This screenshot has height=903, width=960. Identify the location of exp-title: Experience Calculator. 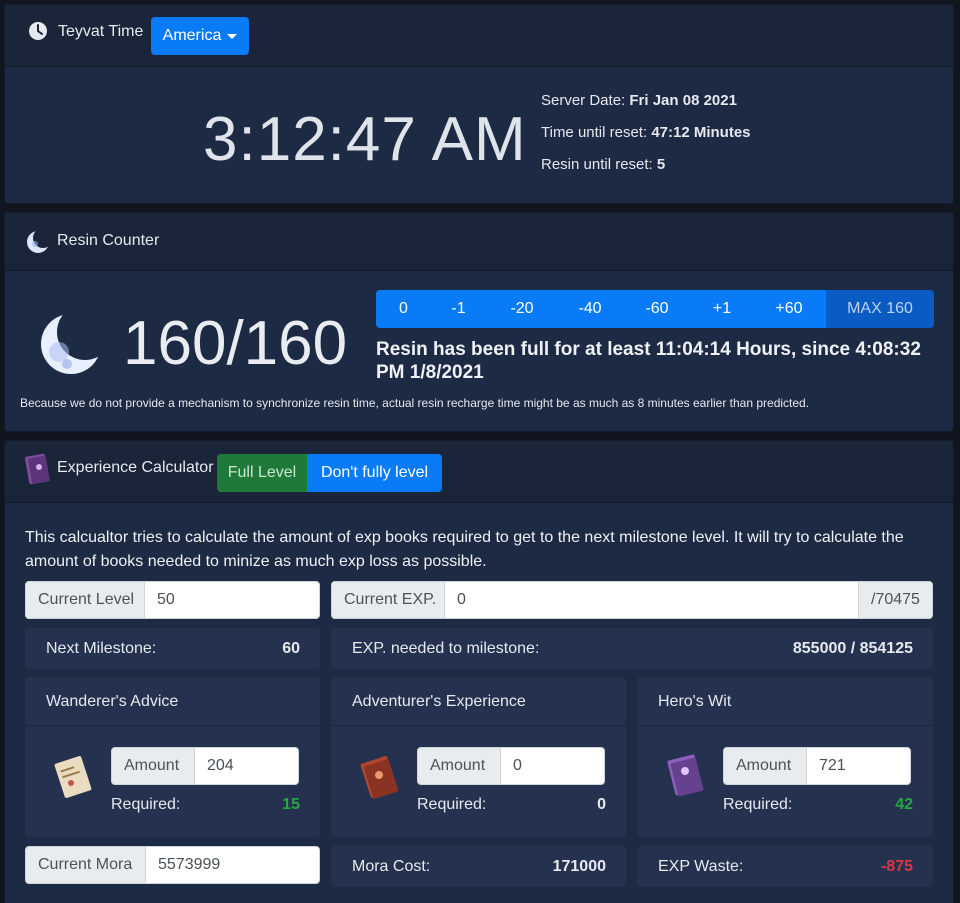
(135, 467).